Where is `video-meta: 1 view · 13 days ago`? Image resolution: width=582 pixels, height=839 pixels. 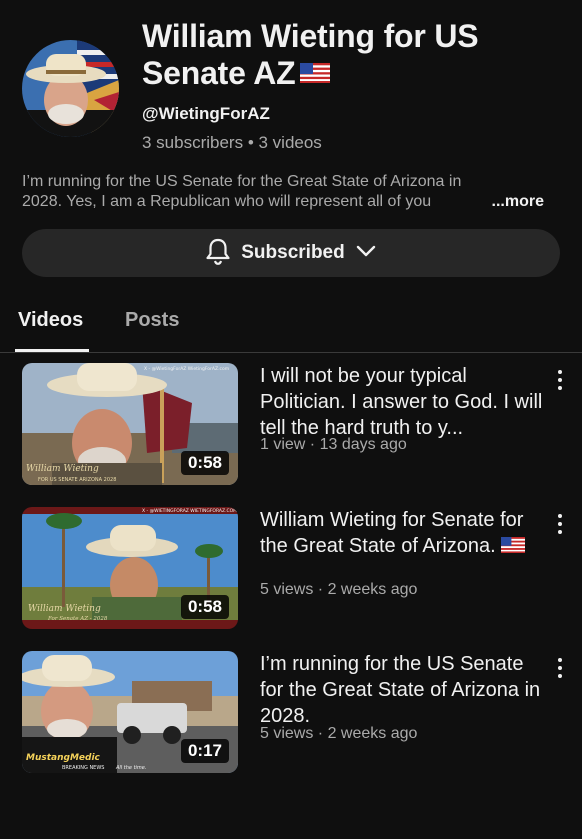
video-meta: 1 view · 13 days ago is located at coordinates (333, 444).